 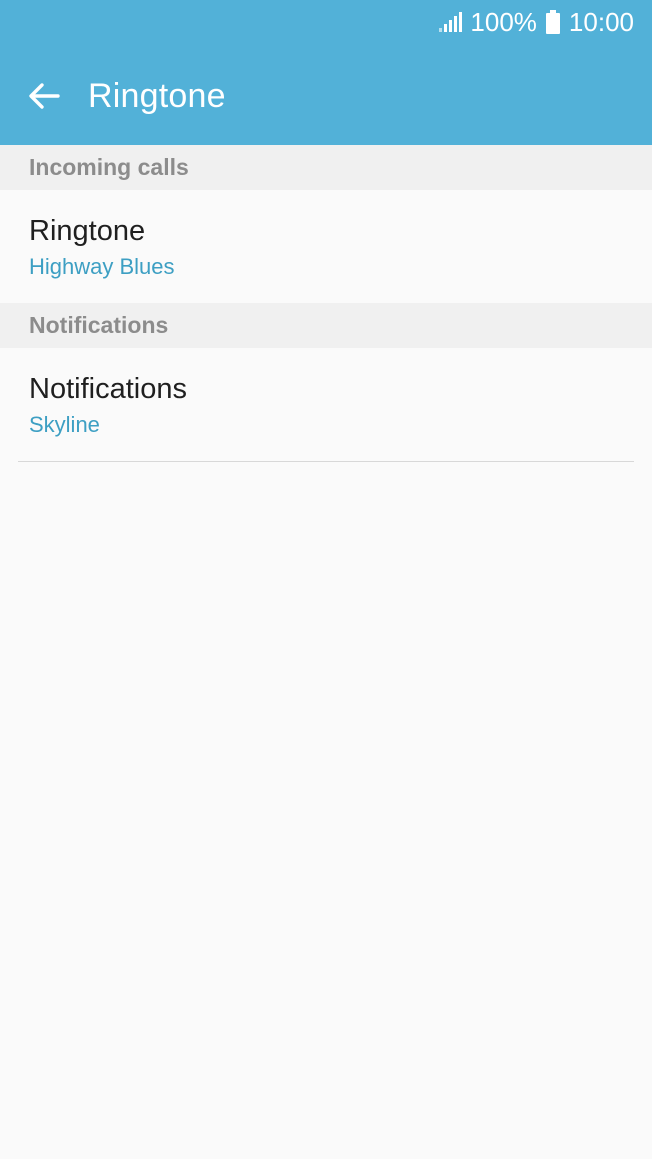 What do you see at coordinates (326, 96) in the screenshot?
I see `toolbar: Ringtone` at bounding box center [326, 96].